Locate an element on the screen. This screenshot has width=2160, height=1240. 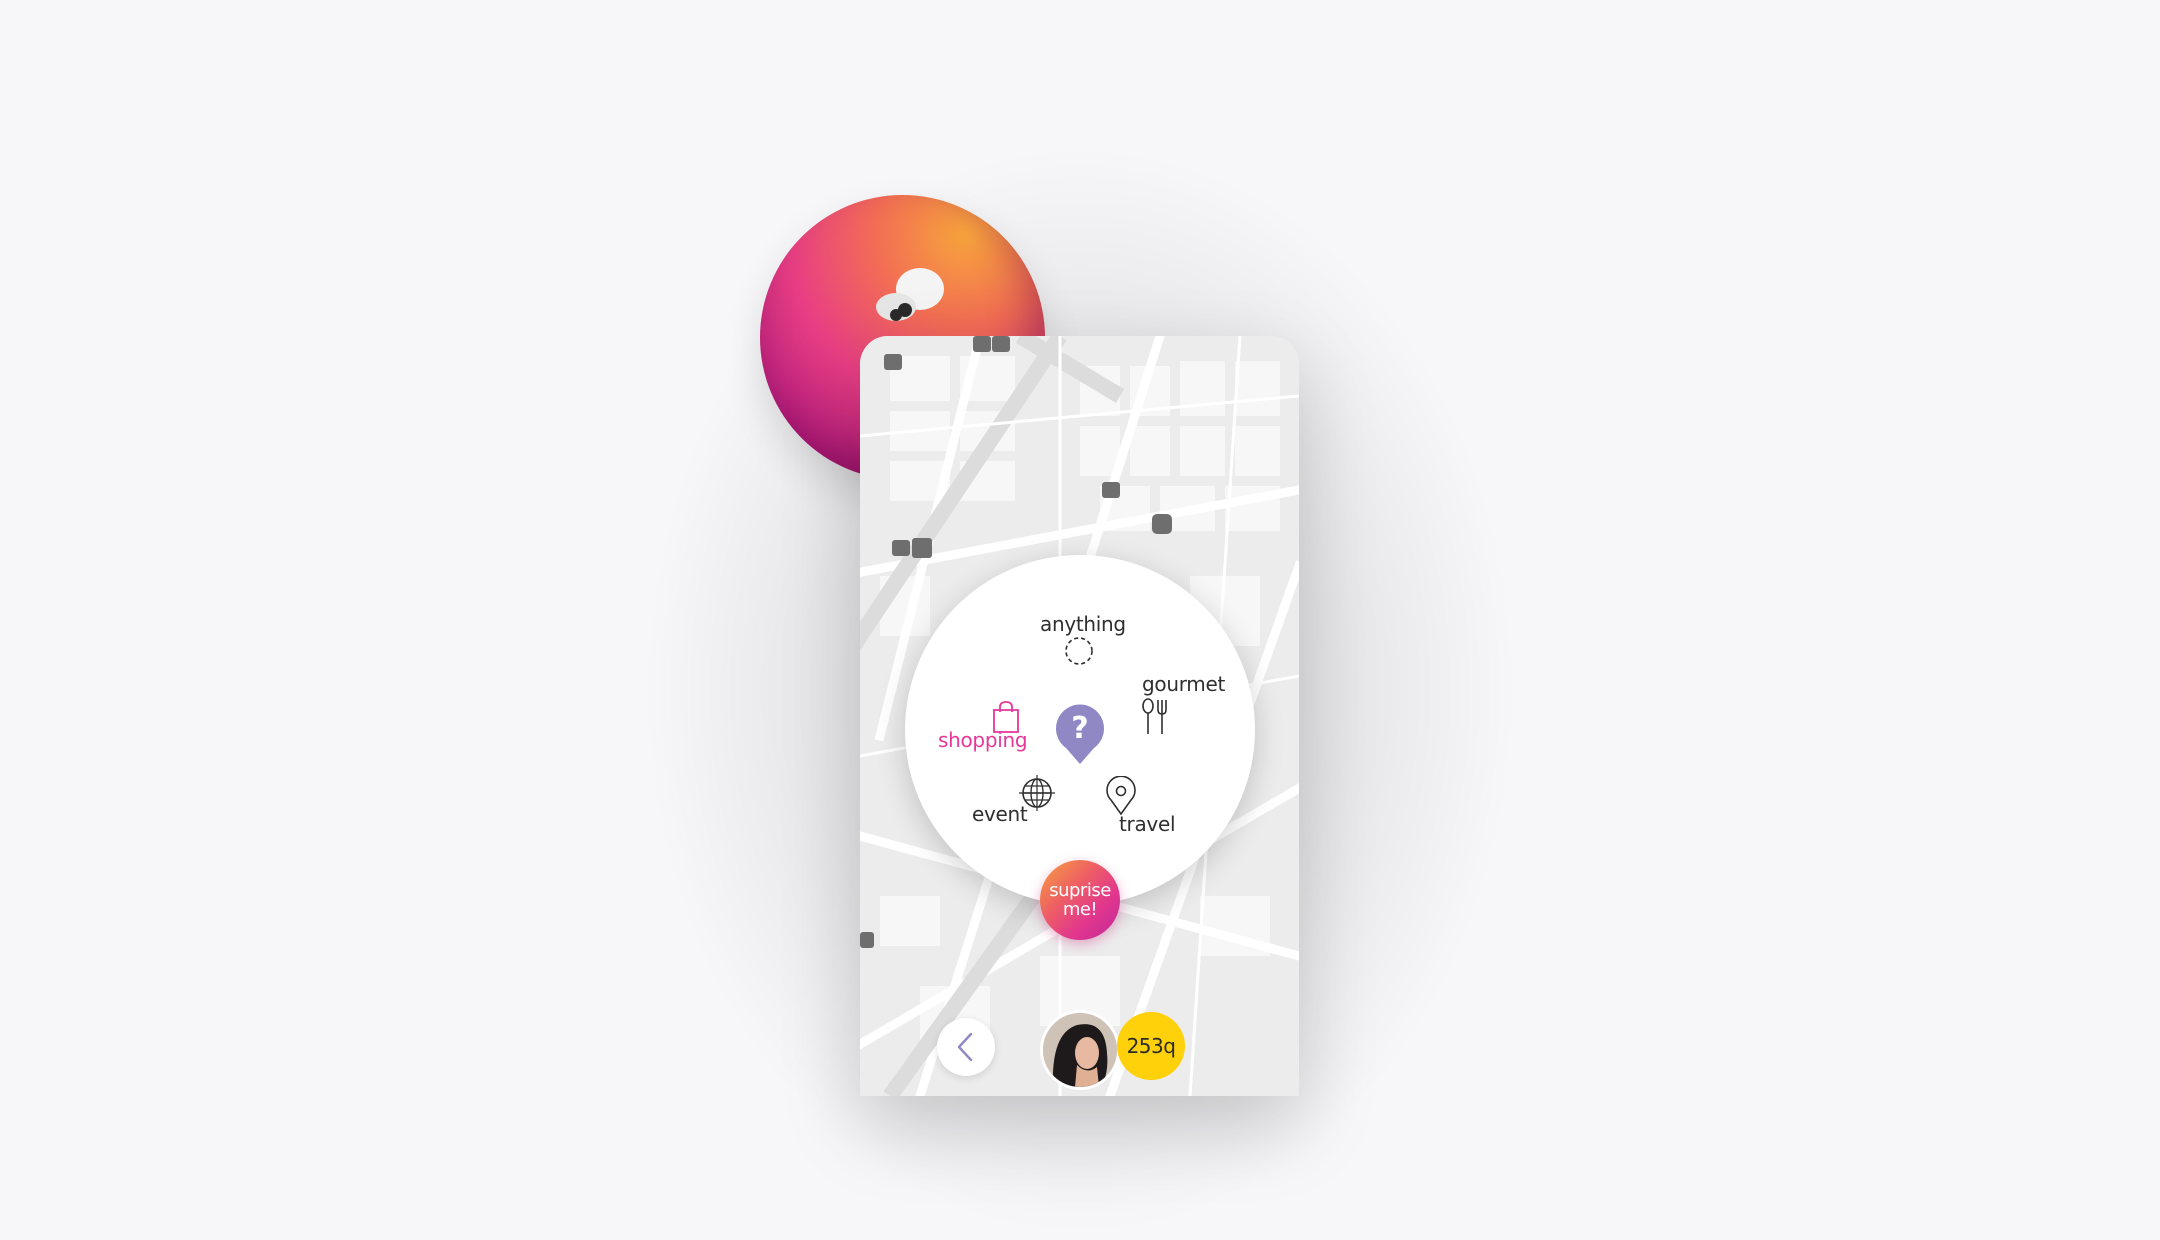
option-event-label: event is located at coordinates (1000, 814).